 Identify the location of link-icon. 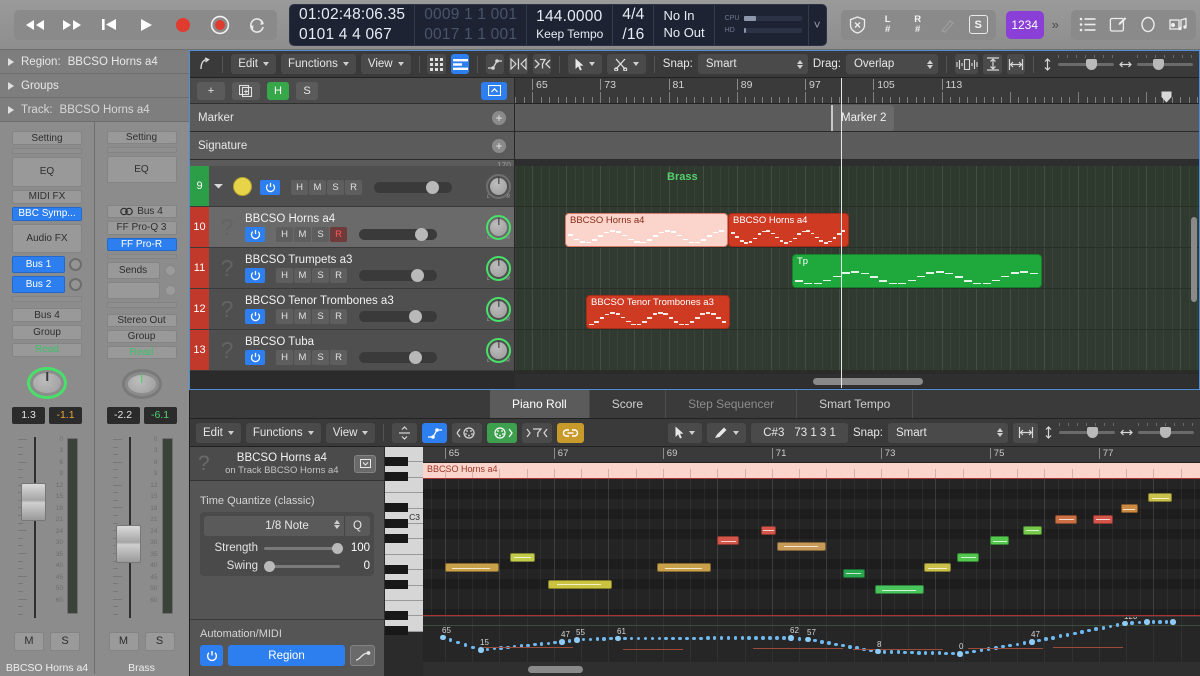
(571, 432).